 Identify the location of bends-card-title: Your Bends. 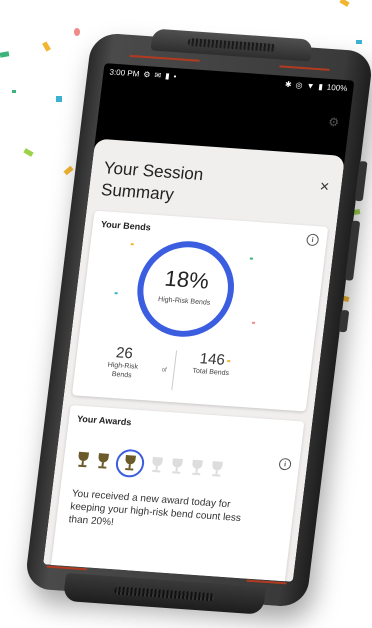
(126, 226).